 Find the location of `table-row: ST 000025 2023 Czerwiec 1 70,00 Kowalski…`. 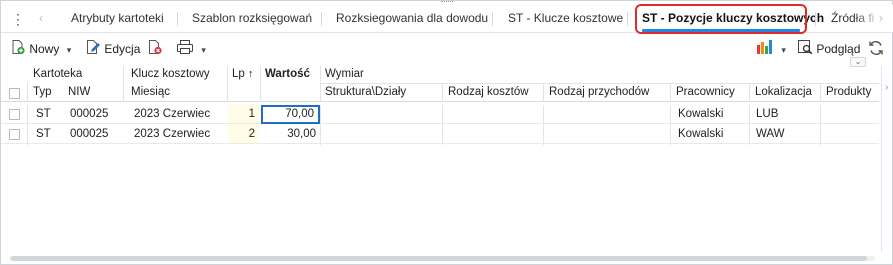

table-row: ST 000025 2023 Czerwiec 1 70,00 Kowalski… is located at coordinates (440, 114).